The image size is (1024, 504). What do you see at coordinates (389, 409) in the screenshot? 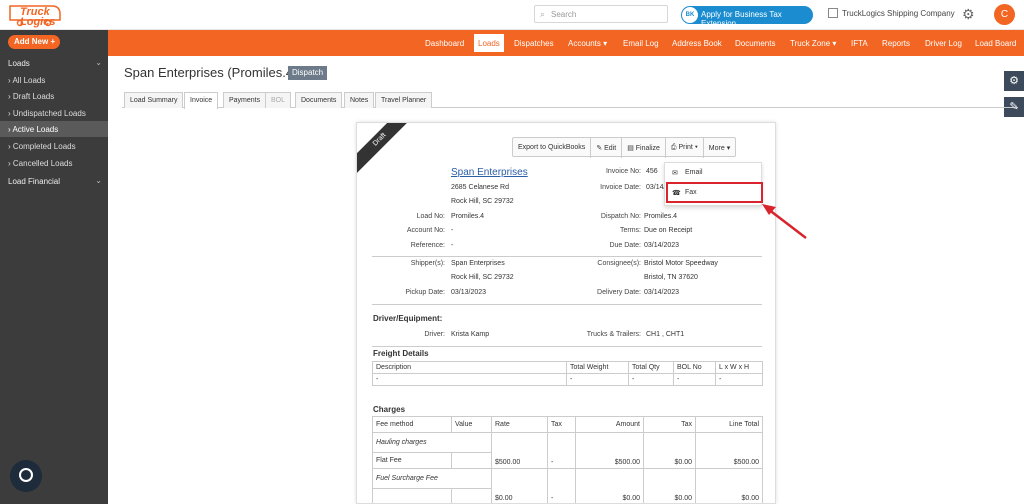
I see `charges-title: Charges` at bounding box center [389, 409].